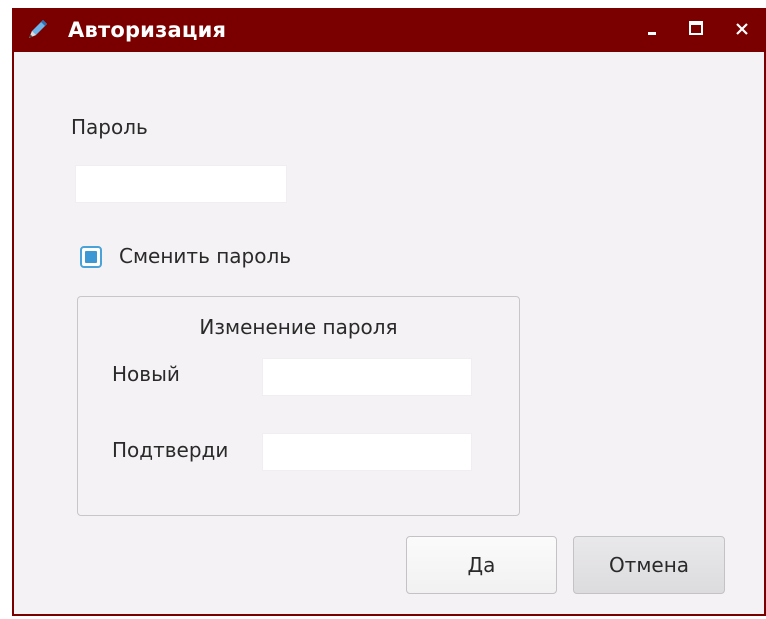  I want to click on close-icon, so click(742, 30).